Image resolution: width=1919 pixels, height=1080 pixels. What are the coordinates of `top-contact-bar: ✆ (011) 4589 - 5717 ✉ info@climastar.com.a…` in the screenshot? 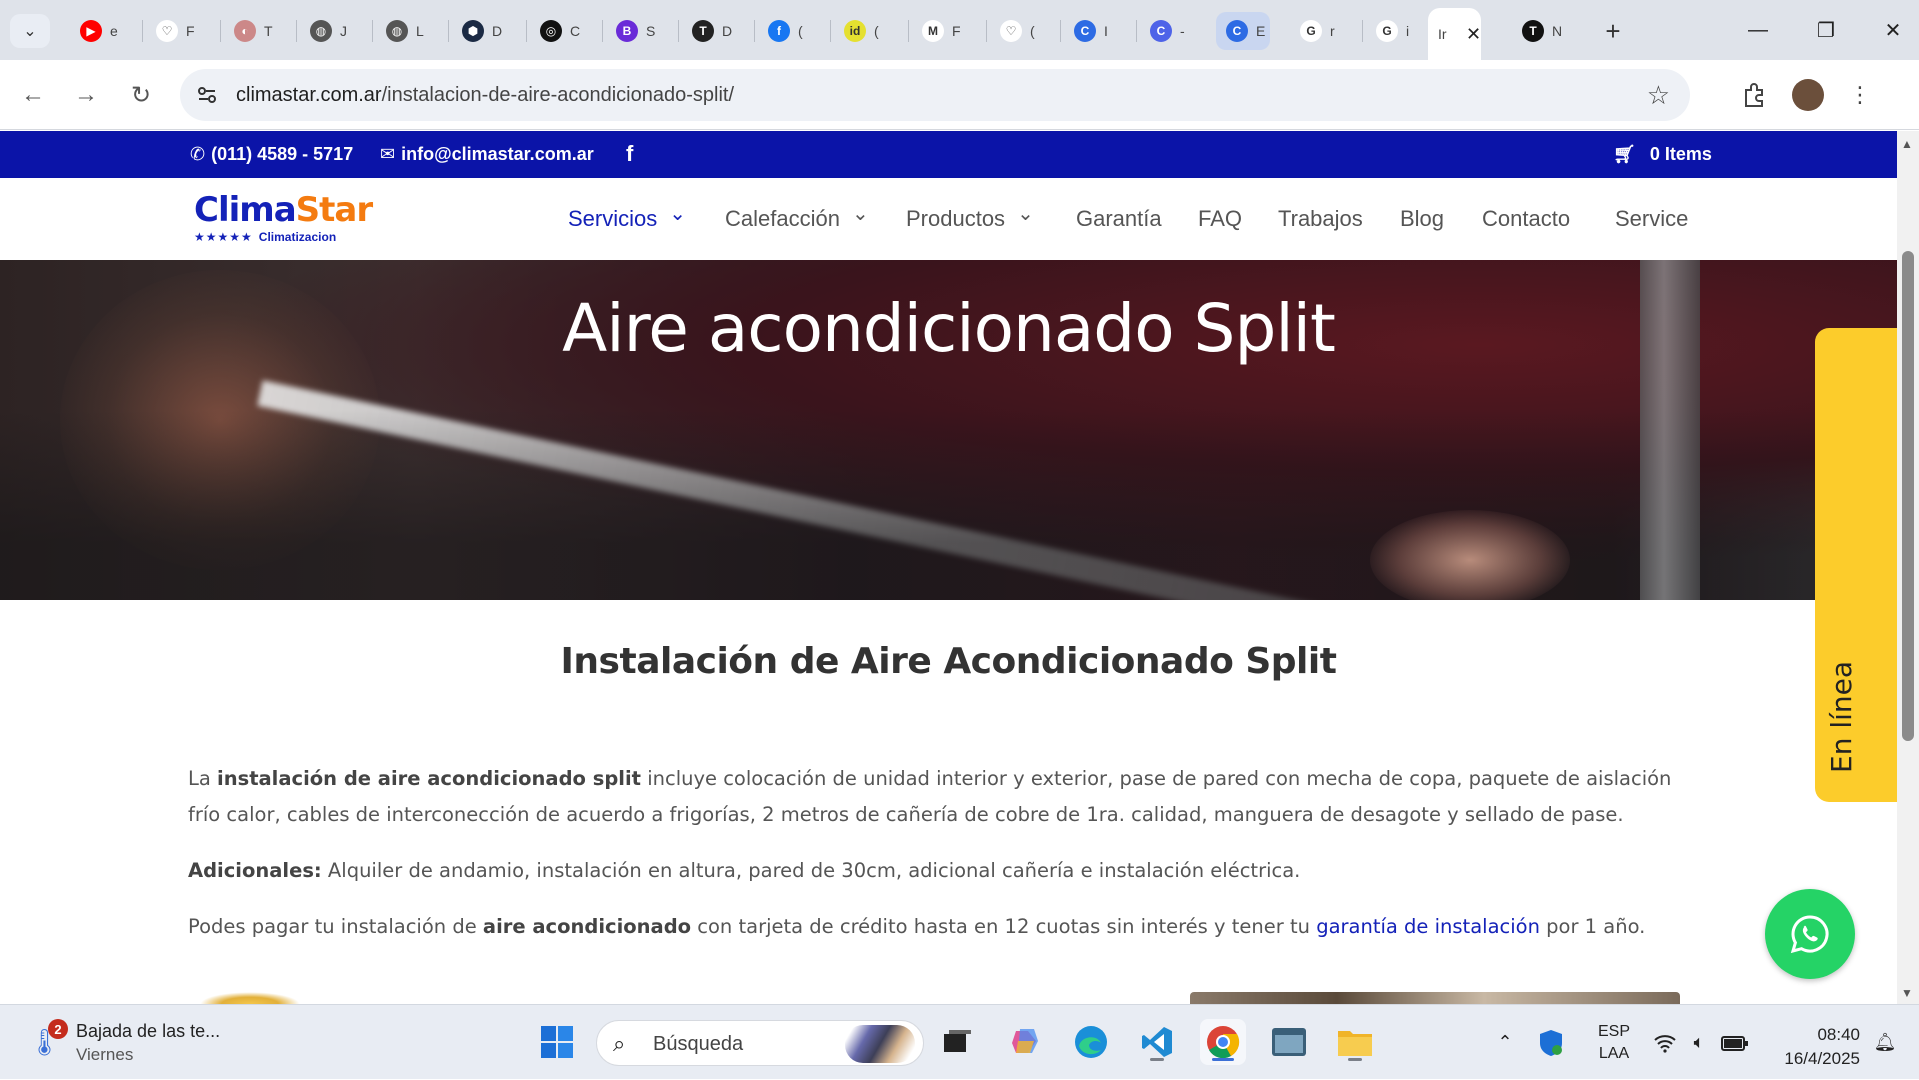 It's located at (948, 154).